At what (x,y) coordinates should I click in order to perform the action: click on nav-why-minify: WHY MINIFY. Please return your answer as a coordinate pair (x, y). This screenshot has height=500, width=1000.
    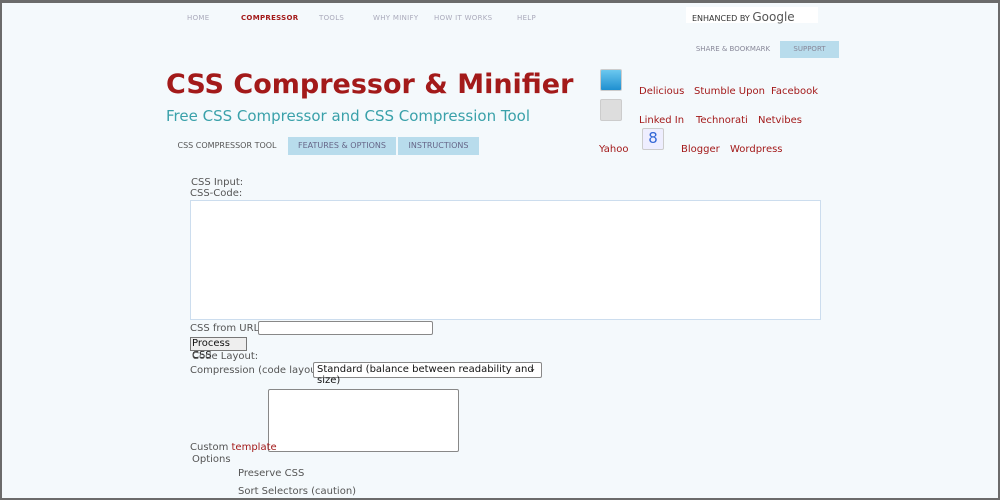
    Looking at the image, I should click on (395, 18).